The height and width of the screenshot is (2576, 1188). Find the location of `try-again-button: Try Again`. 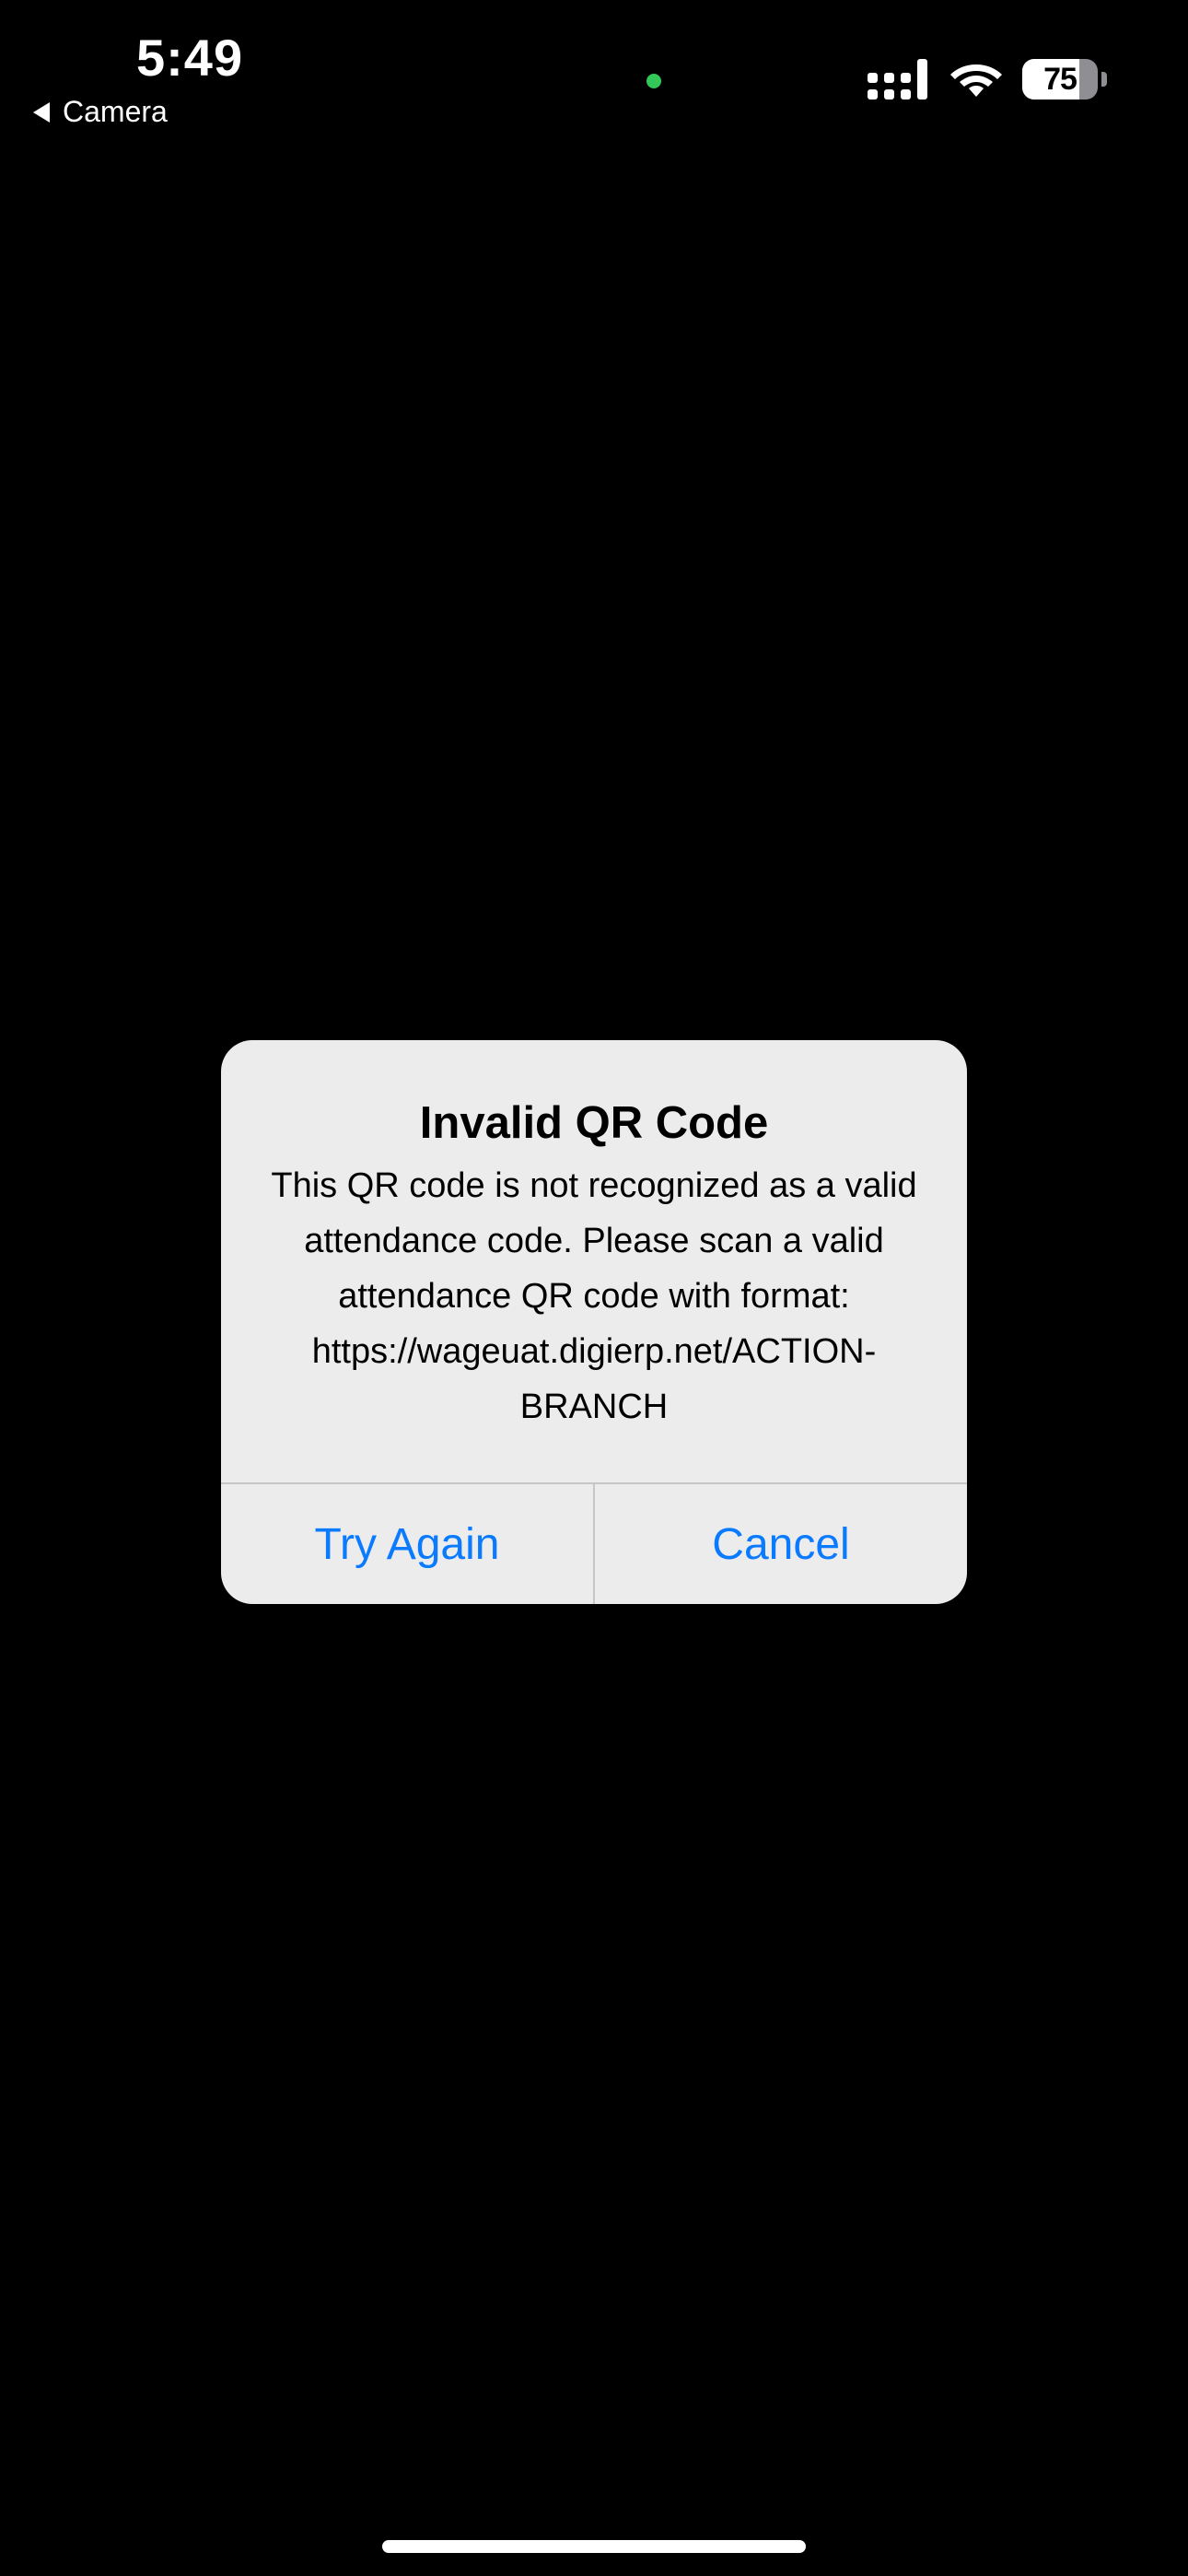

try-again-button: Try Again is located at coordinates (407, 1544).